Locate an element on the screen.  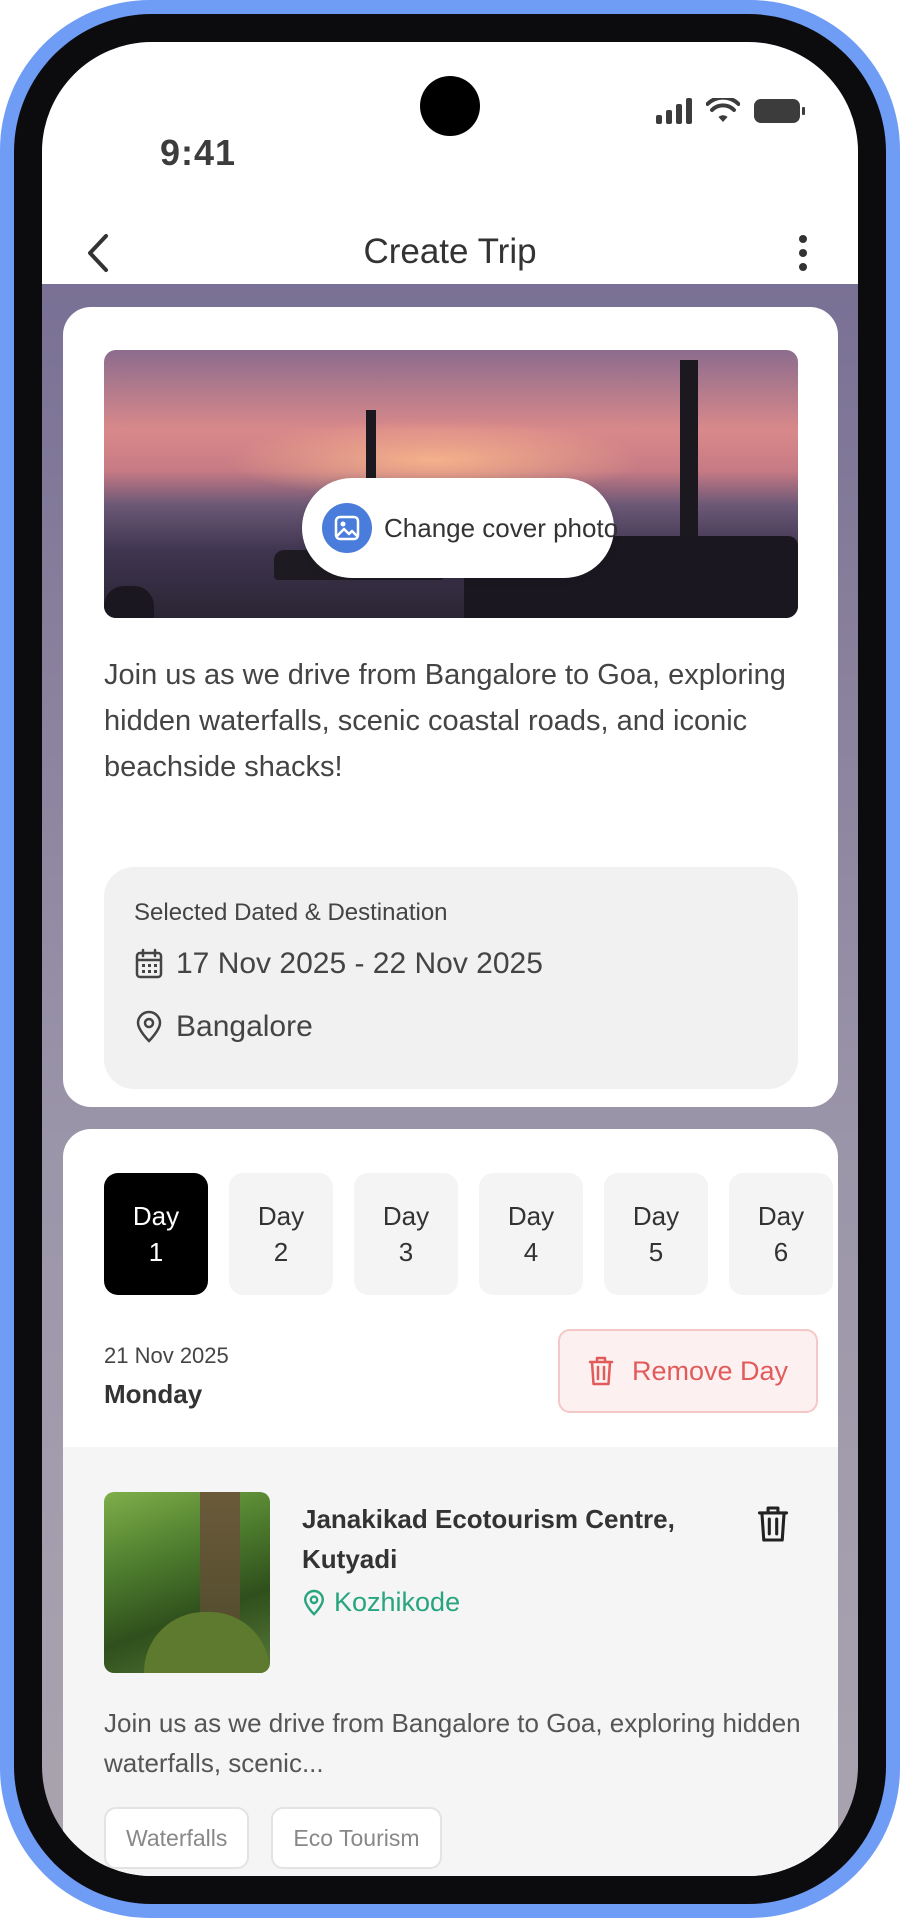
day-tab-5: Day 5 is located at coordinates (656, 1234).